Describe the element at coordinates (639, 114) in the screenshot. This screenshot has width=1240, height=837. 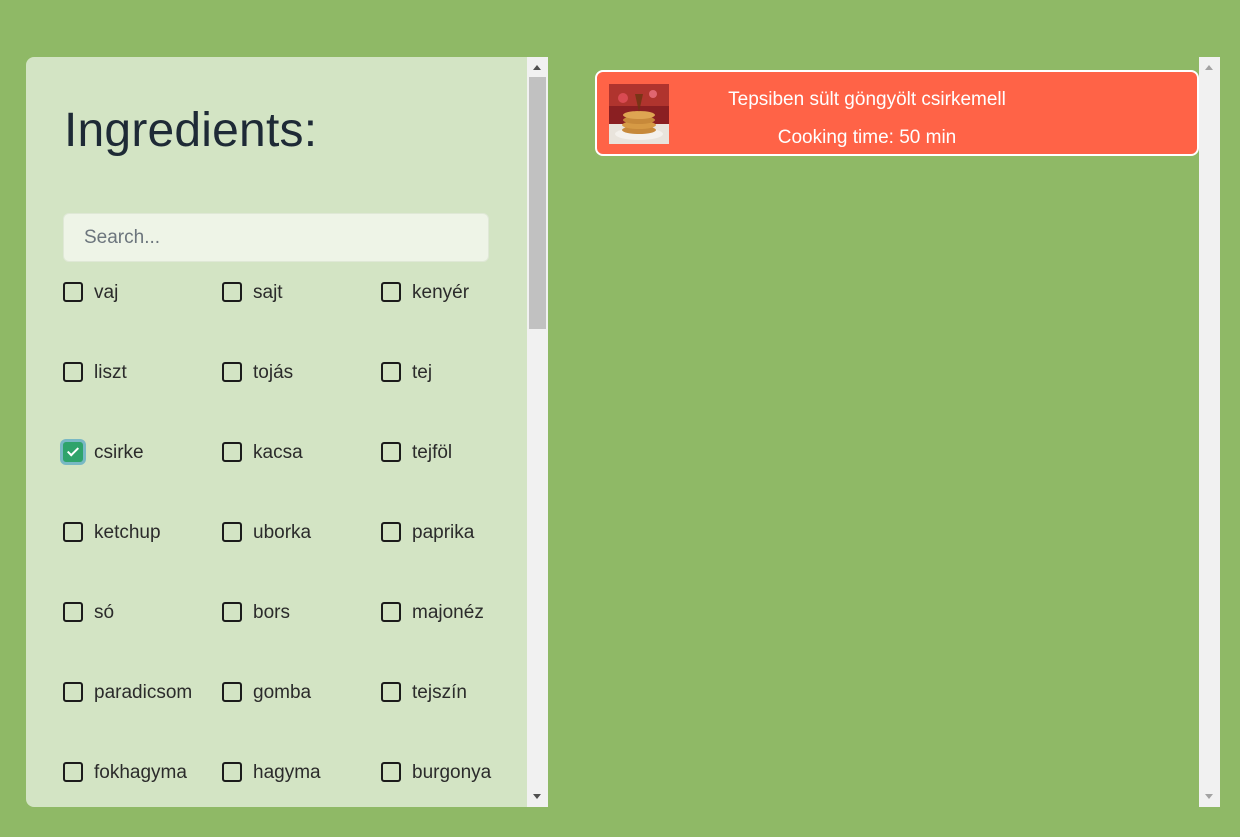
I see `recipe-image` at that location.